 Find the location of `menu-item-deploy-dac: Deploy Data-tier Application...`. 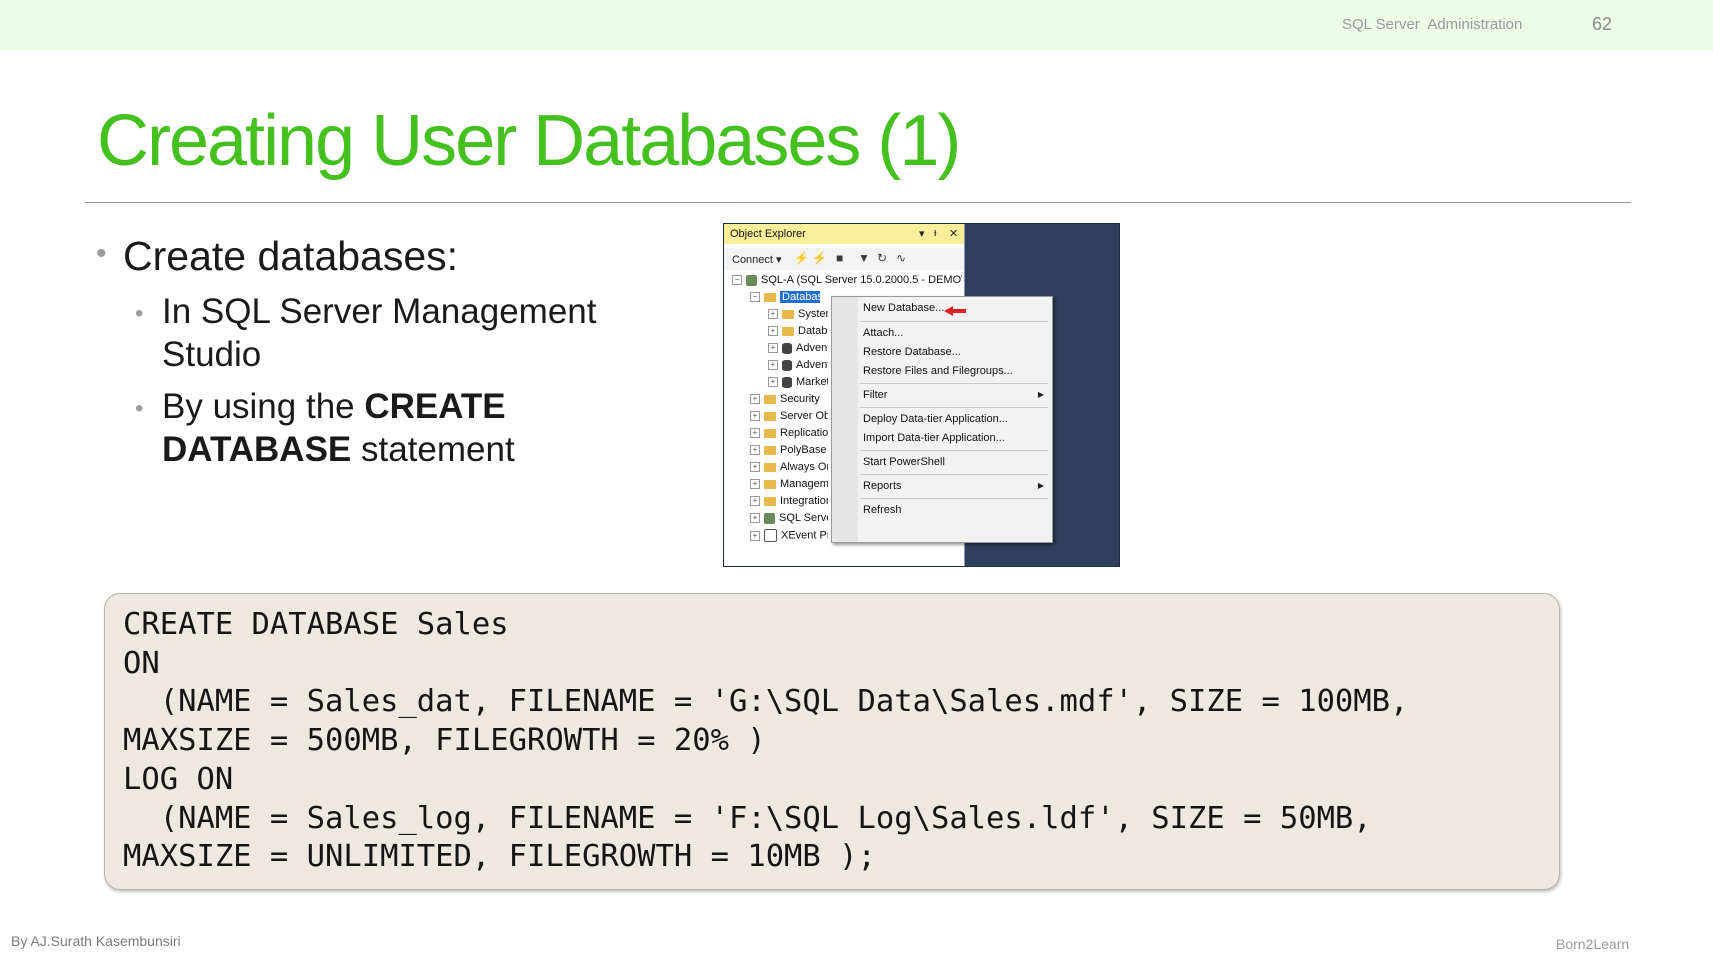

menu-item-deploy-dac: Deploy Data-tier Application... is located at coordinates (935, 419).